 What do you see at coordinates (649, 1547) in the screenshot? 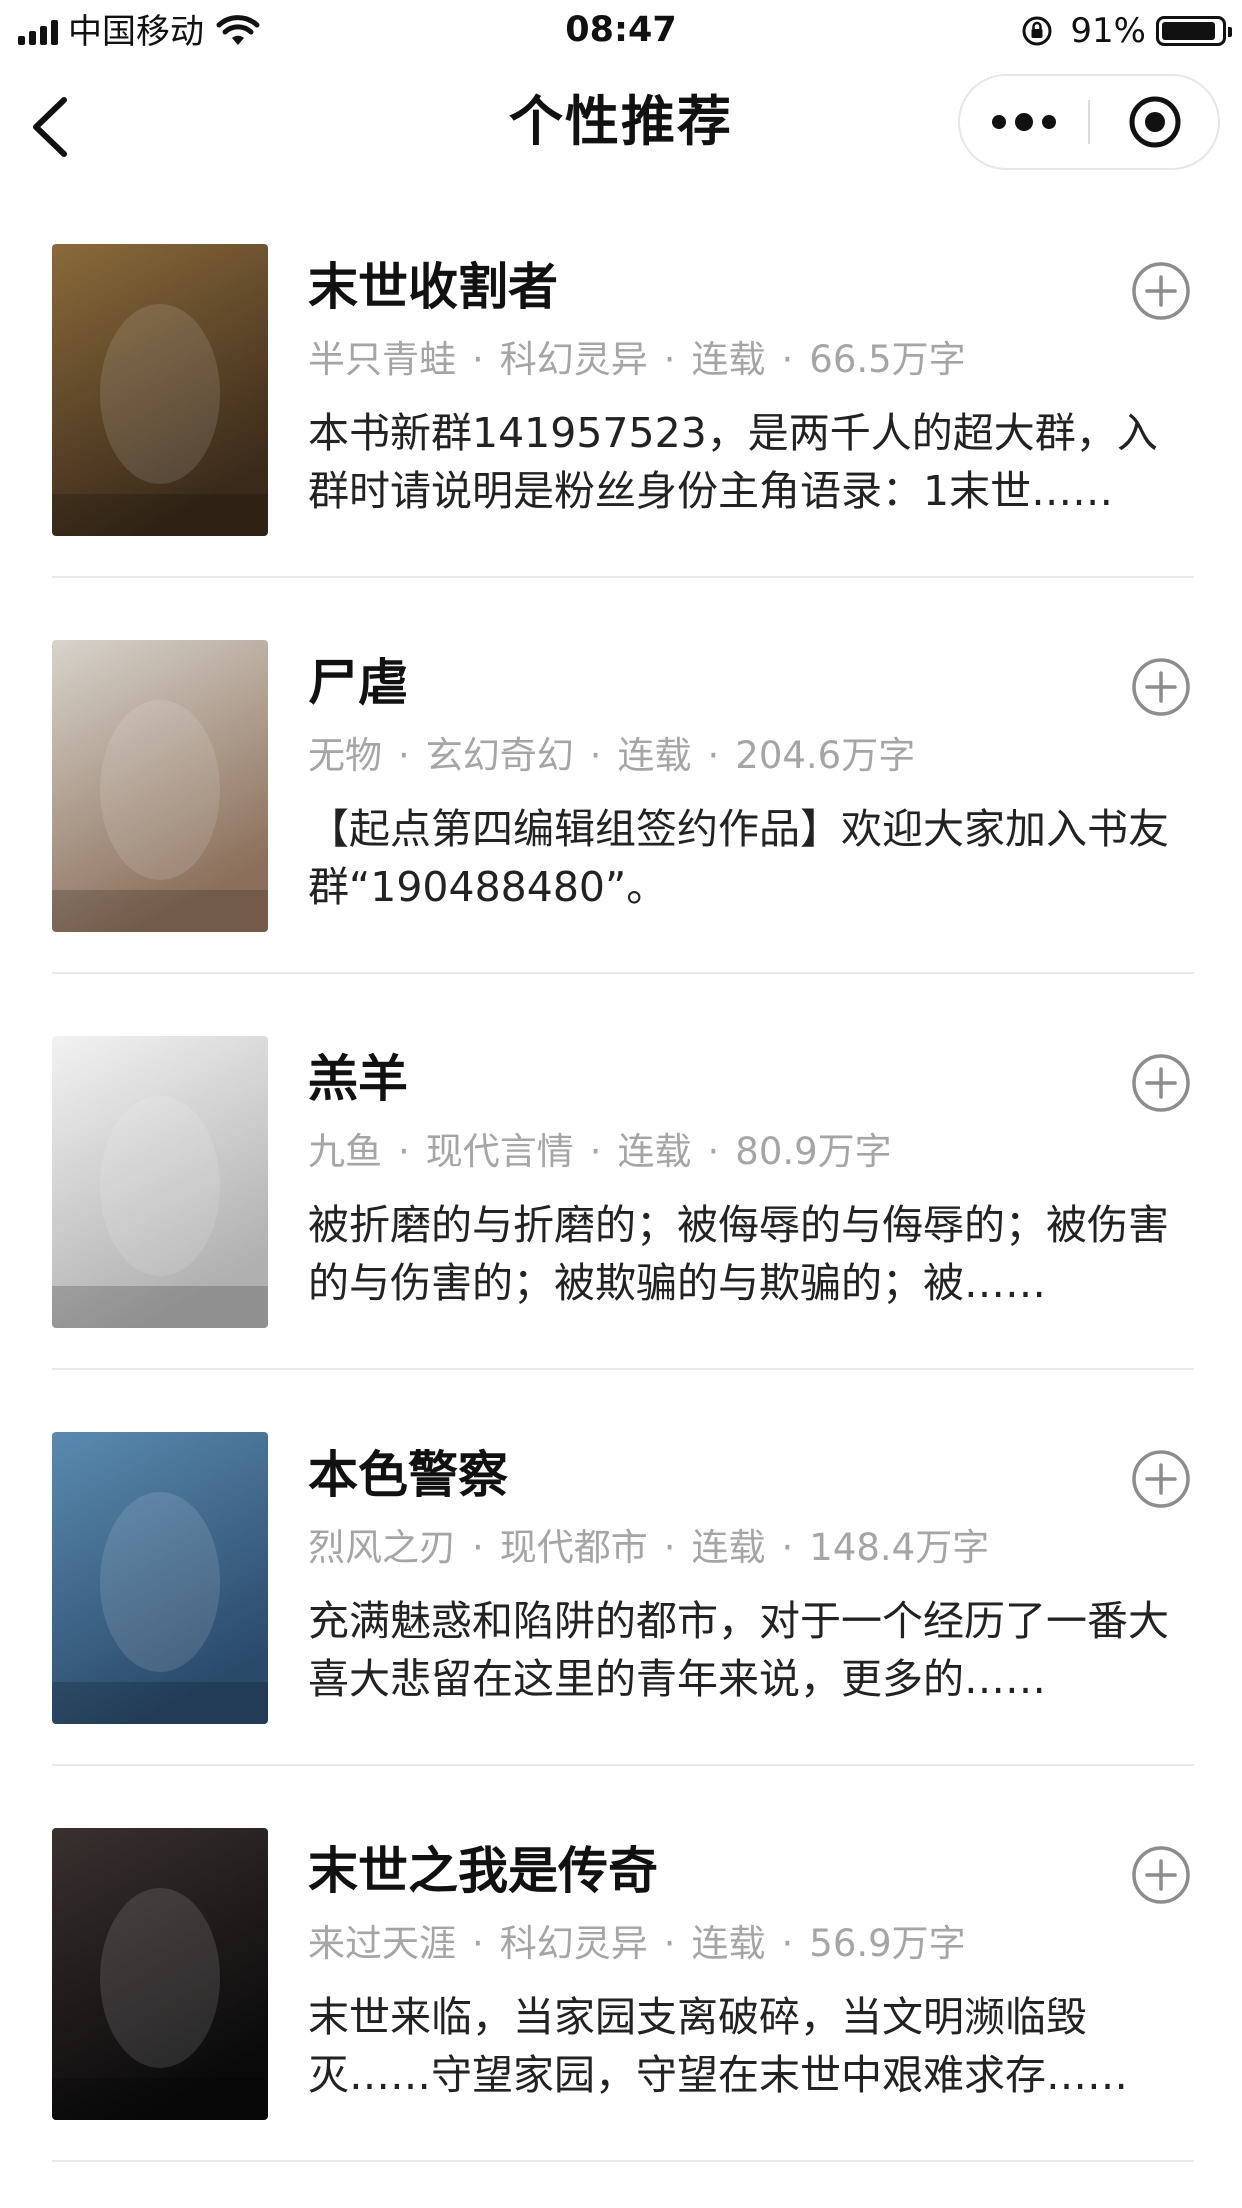
I see `book-meta: 烈风之刃 · 现代都市 · 连载 · 148.4万字` at bounding box center [649, 1547].